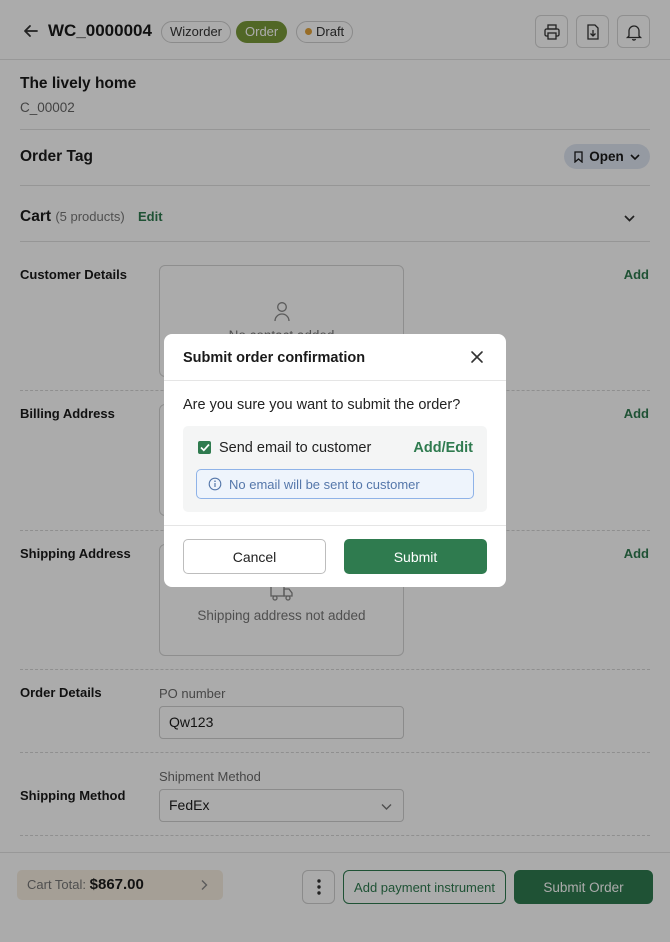 This screenshot has width=670, height=942. What do you see at coordinates (335, 380) in the screenshot?
I see `modal-divider-top` at bounding box center [335, 380].